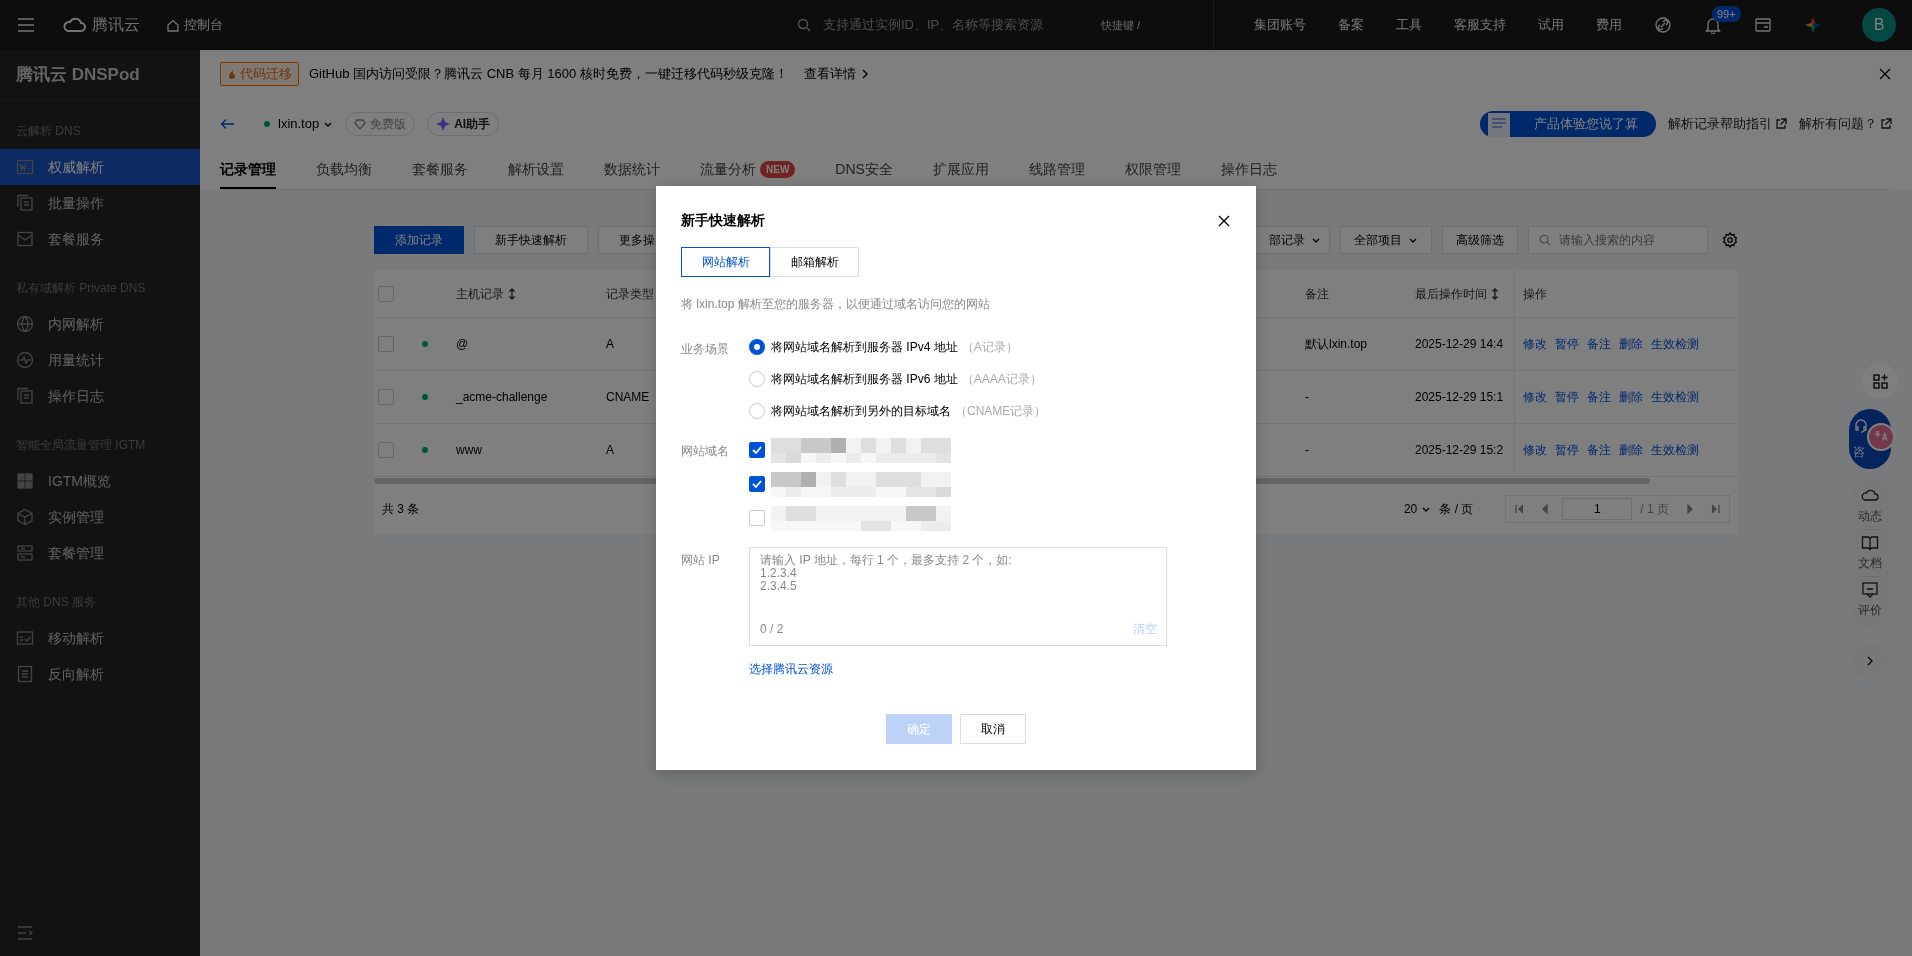 The image size is (1912, 956). Describe the element at coordinates (1763, 25) in the screenshot. I see `card-icon` at that location.